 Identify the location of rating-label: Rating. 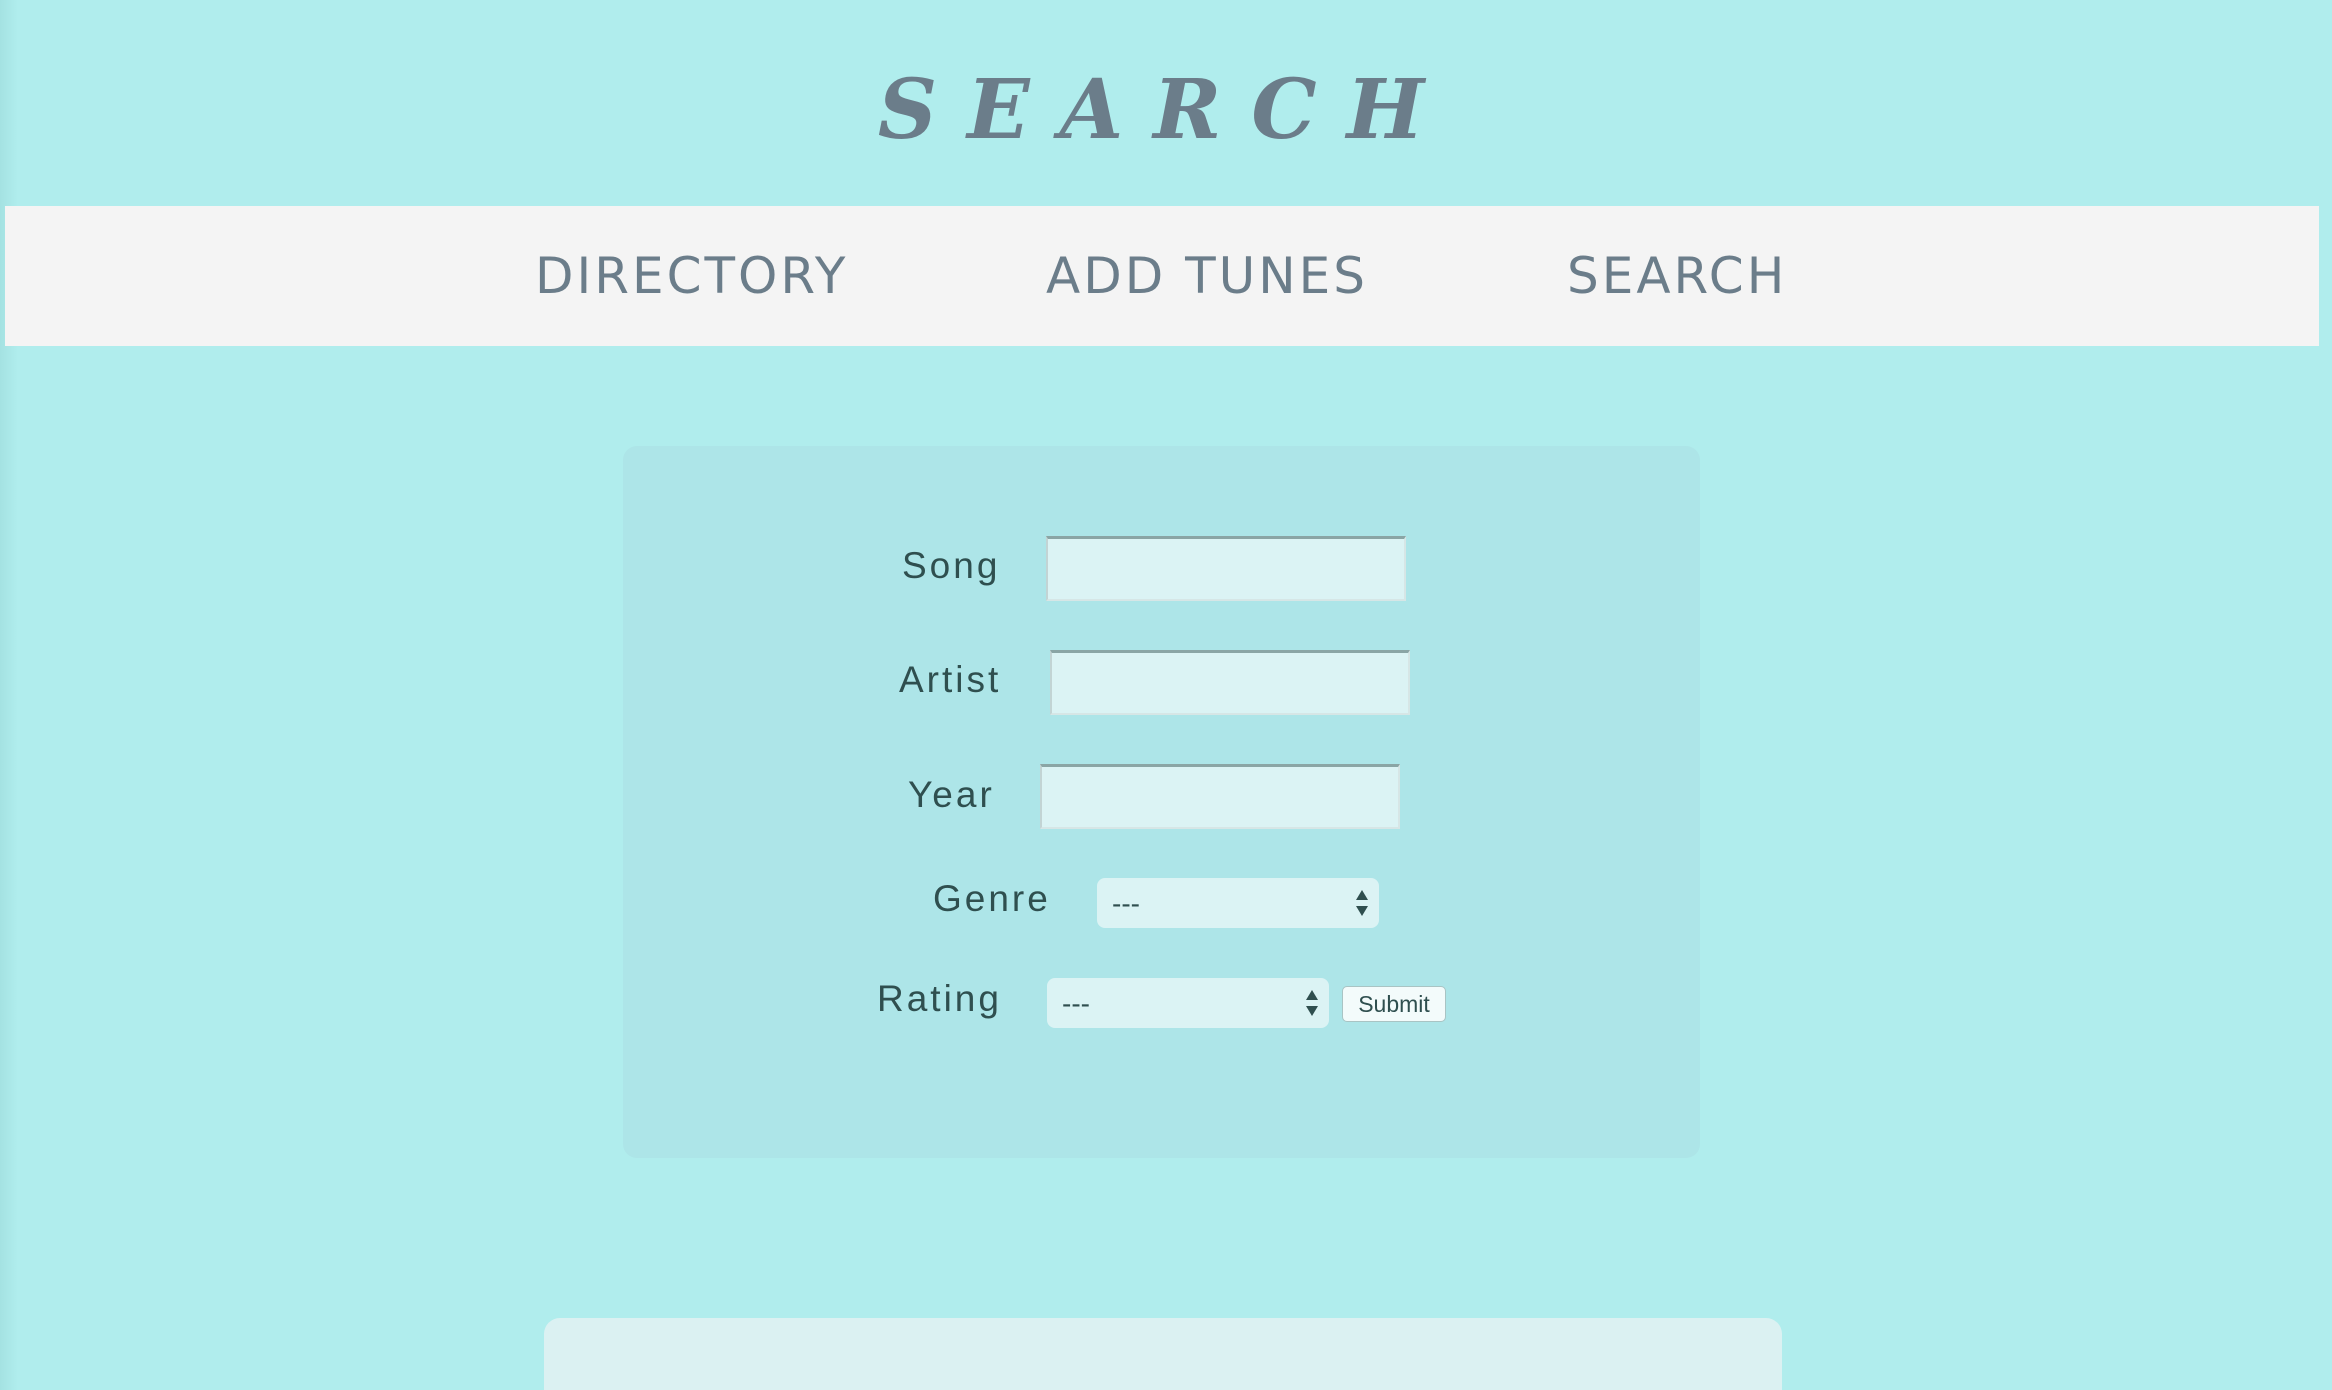
(939, 998).